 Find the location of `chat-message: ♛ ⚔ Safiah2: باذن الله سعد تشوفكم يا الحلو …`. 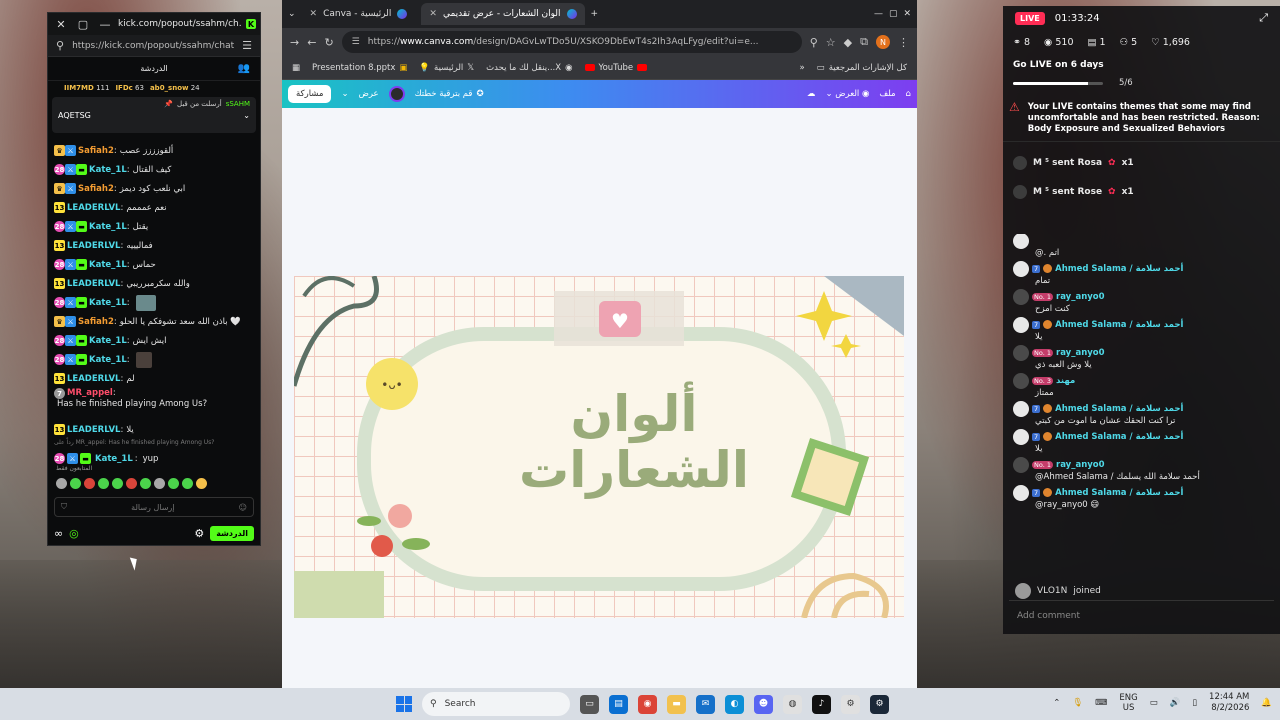

chat-message: ♛ ⚔ Safiah2: باذن الله سعد تشوفكم يا الحلو … is located at coordinates (154, 321).